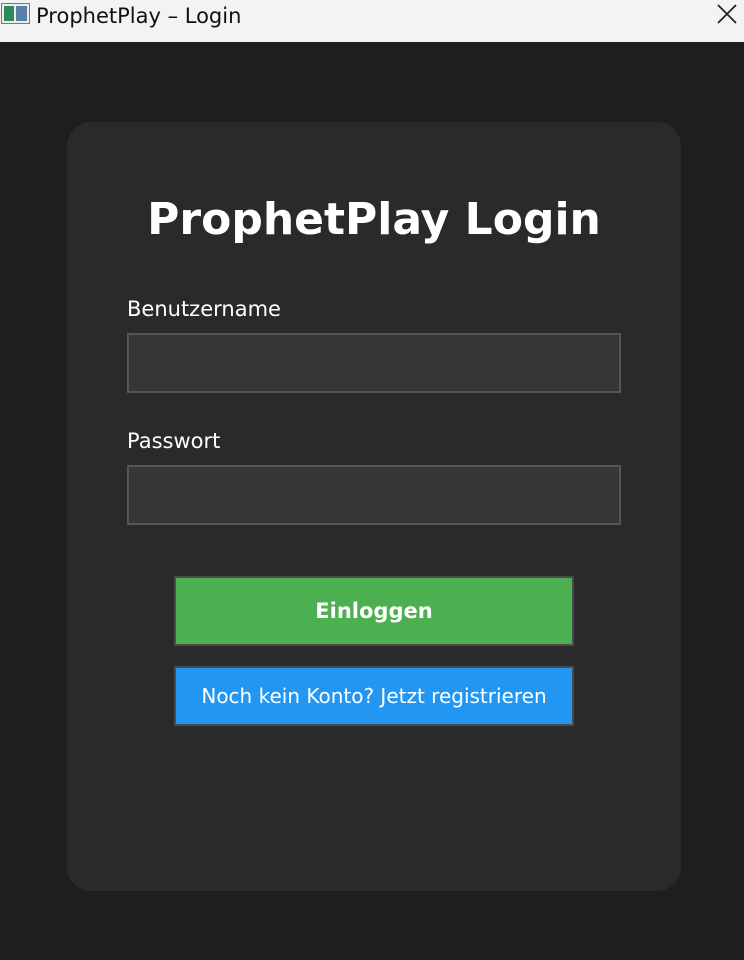 This screenshot has height=960, width=744. What do you see at coordinates (204, 309) in the screenshot?
I see `username-label: Benutzername` at bounding box center [204, 309].